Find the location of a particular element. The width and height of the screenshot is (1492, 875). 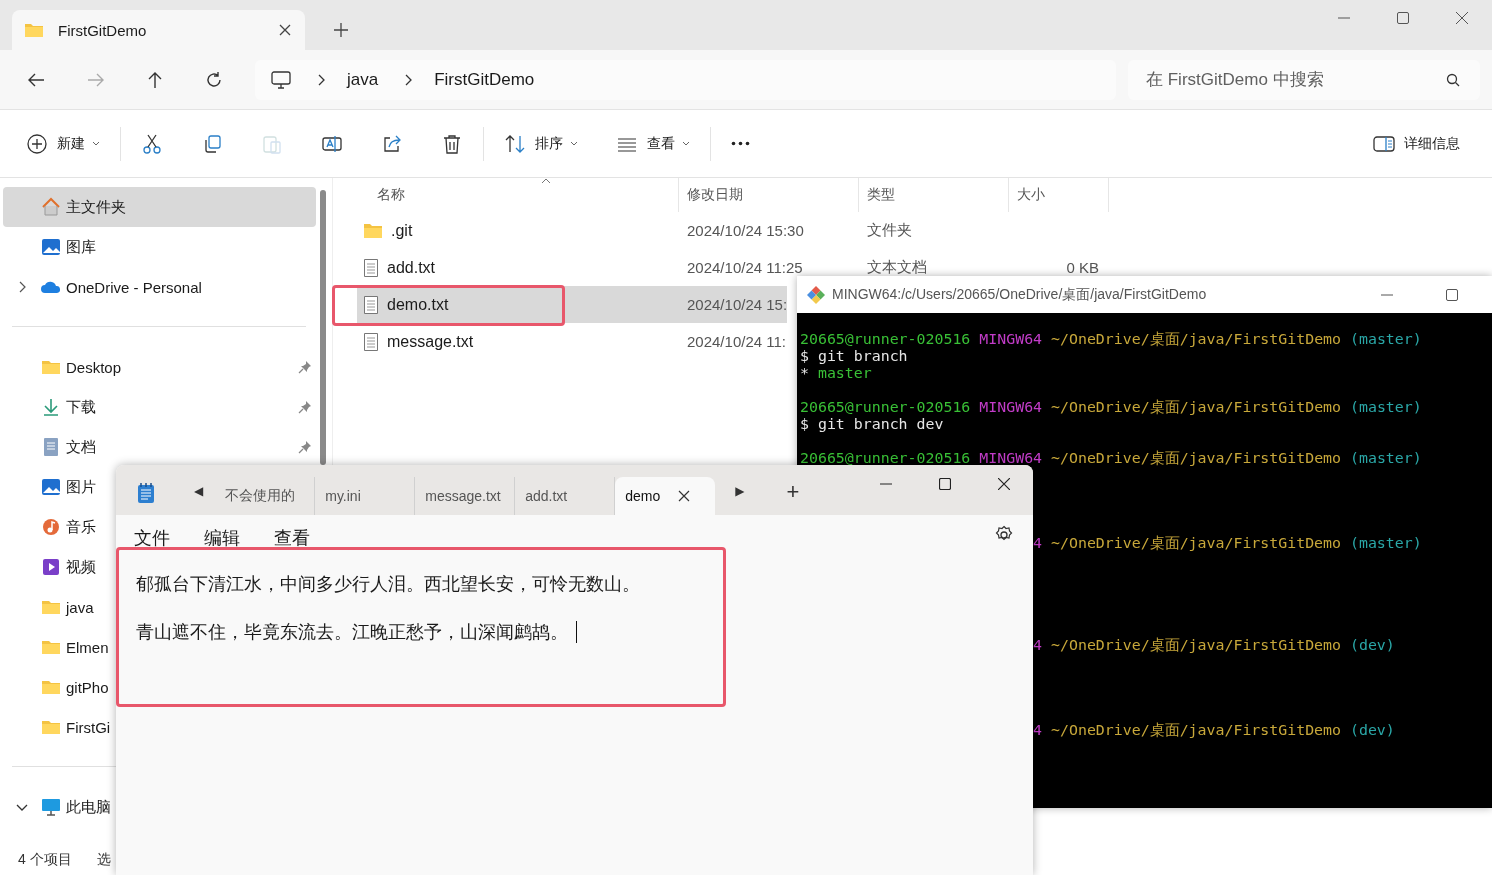

sidebar-item: 图库 is located at coordinates (50, 247).